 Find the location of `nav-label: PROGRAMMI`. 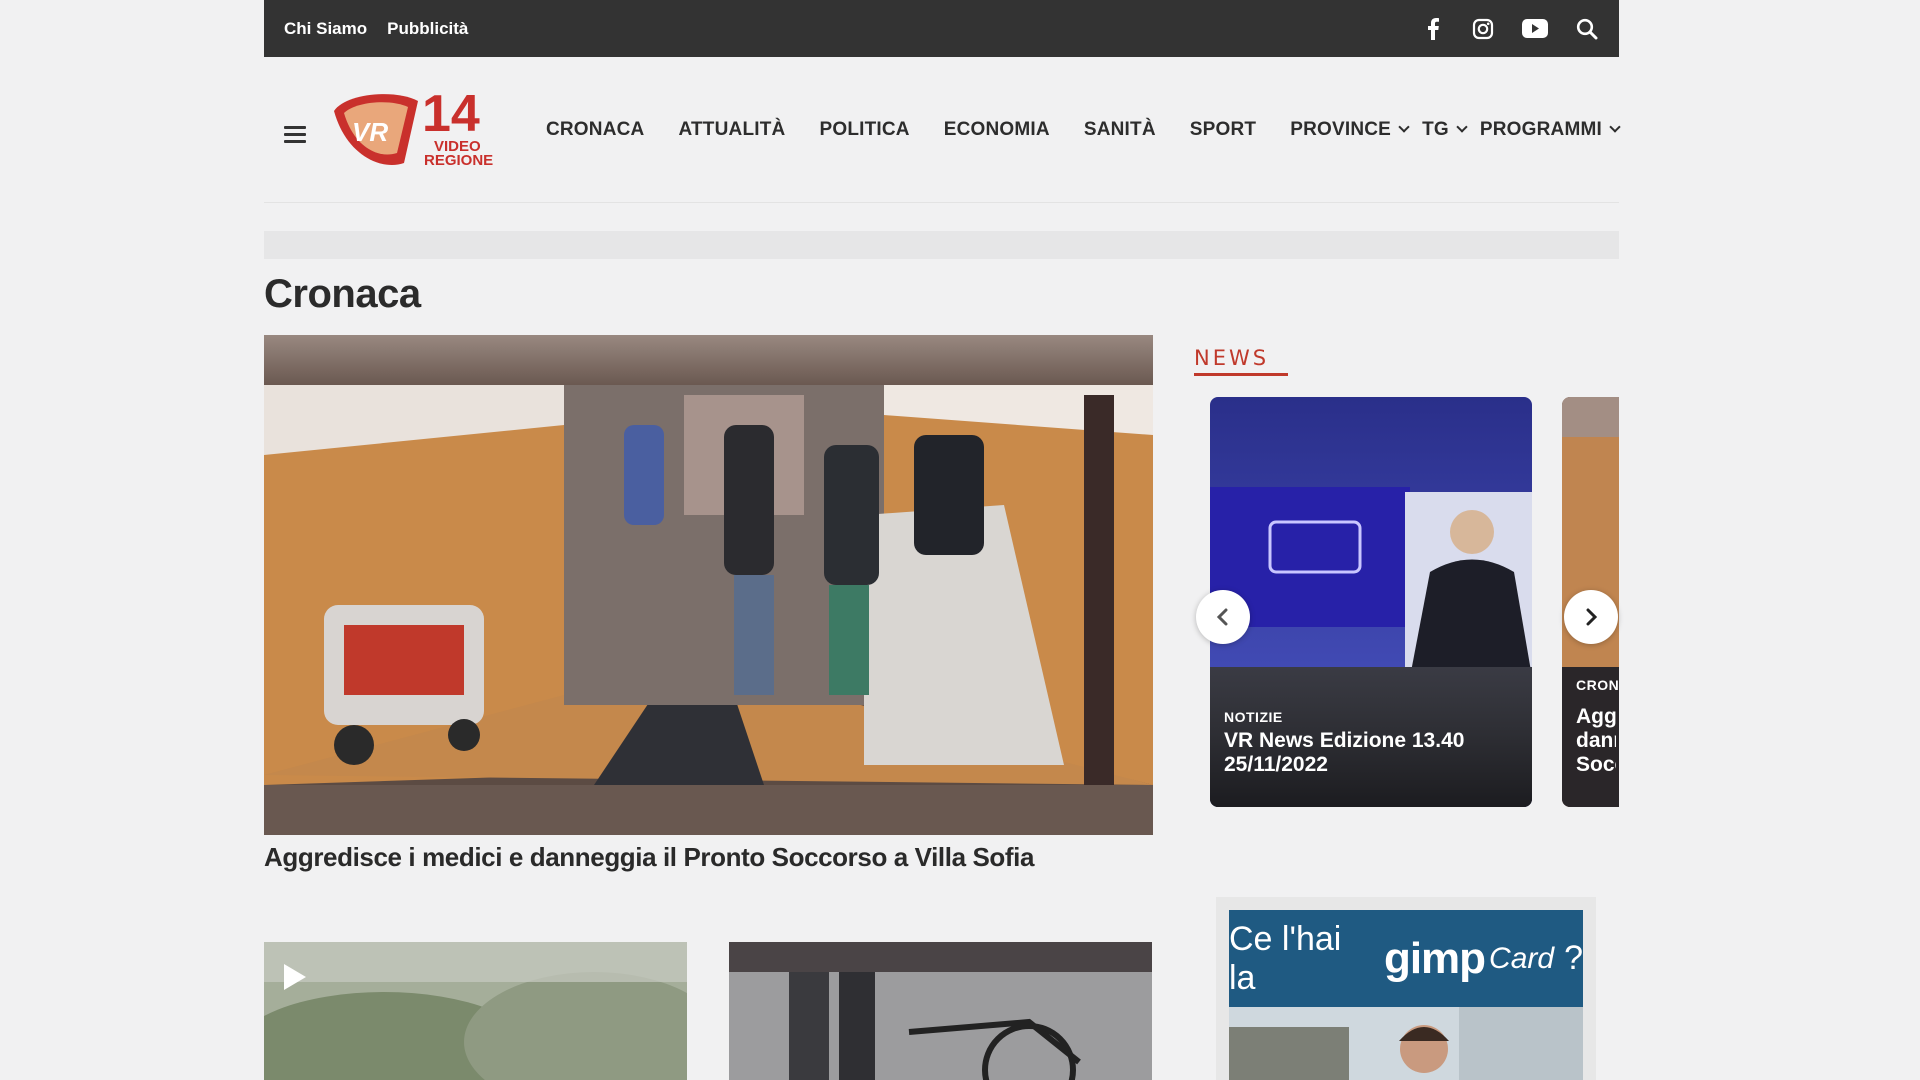

nav-label: PROGRAMMI is located at coordinates (1540, 129).